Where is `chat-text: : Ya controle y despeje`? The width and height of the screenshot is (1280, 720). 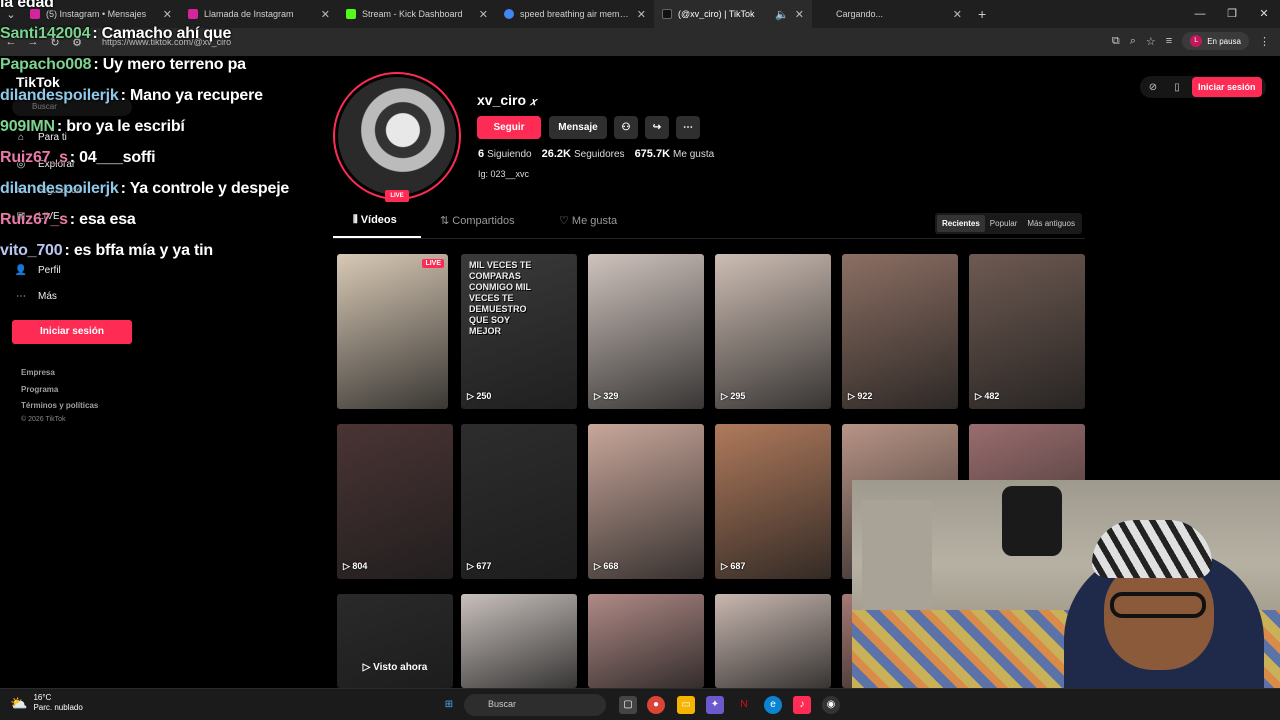
chat-text: : Ya controle y despeje is located at coordinates (205, 188).